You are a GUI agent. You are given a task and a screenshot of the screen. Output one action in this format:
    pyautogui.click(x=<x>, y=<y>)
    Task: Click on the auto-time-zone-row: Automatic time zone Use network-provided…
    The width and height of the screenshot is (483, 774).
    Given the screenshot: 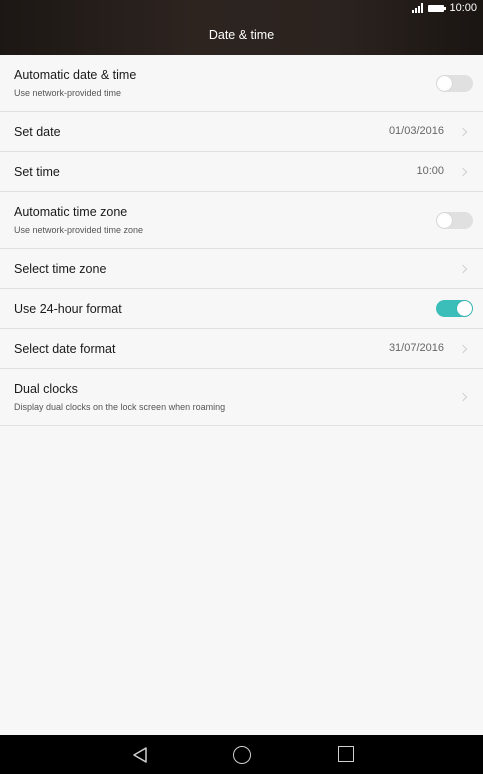 What is the action you would take?
    pyautogui.click(x=241, y=220)
    